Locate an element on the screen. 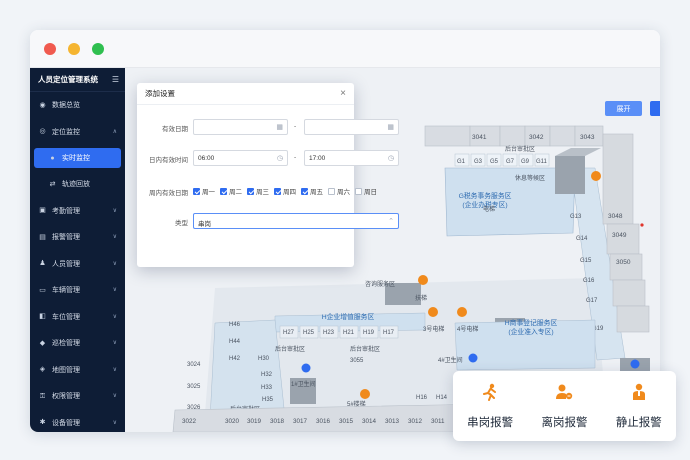  calendar-icon: ▣ is located at coordinates (42, 211).